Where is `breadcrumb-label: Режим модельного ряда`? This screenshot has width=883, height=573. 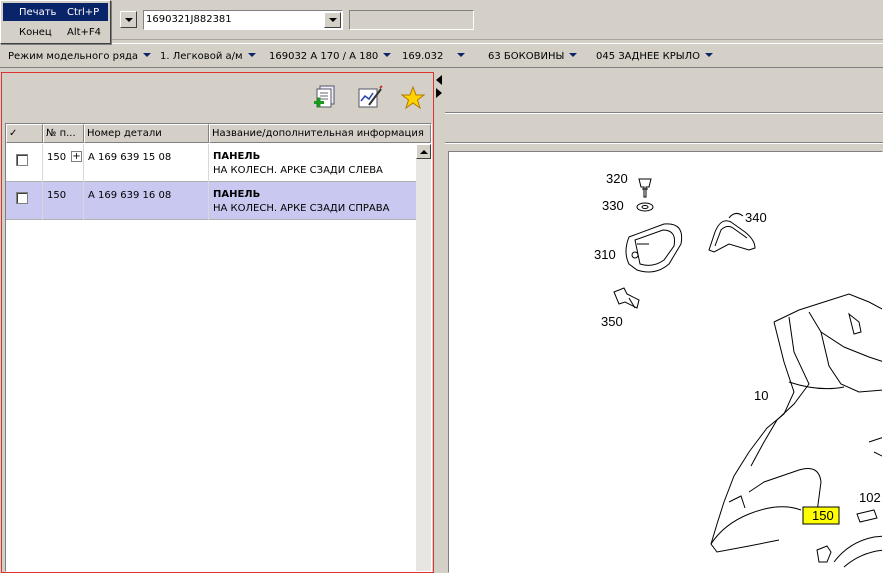
breadcrumb-label: Режим модельного ряда is located at coordinates (73, 56).